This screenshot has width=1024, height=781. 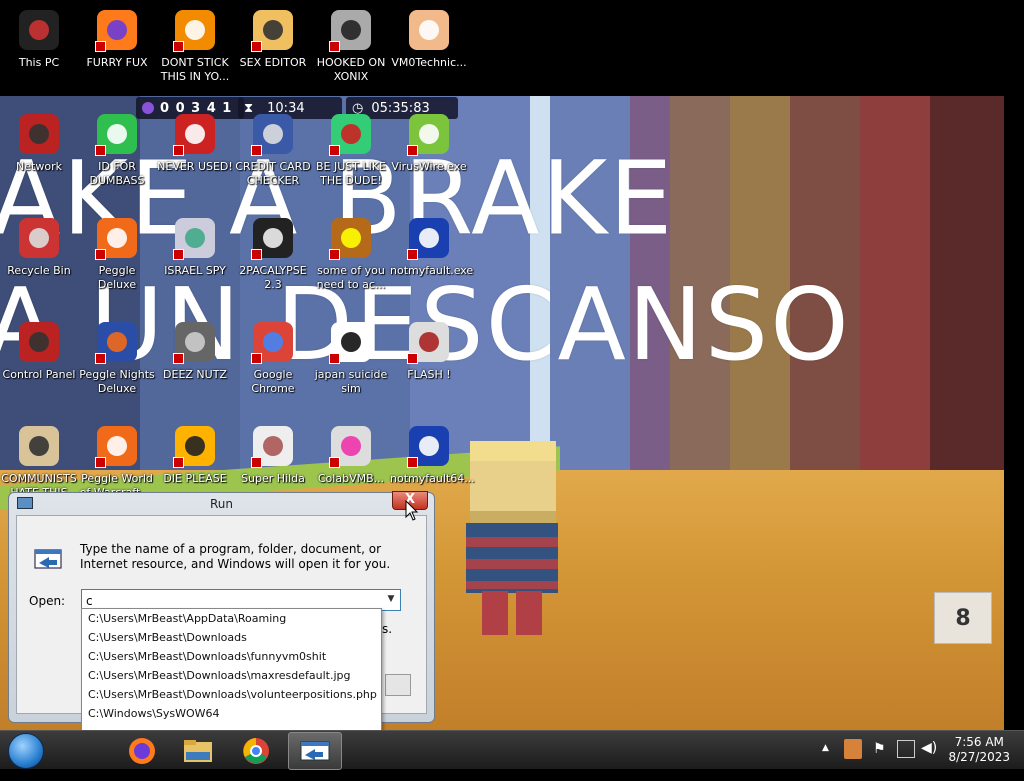 What do you see at coordinates (825, 762) in the screenshot?
I see `tray-expand-icon: ▲` at bounding box center [825, 762].